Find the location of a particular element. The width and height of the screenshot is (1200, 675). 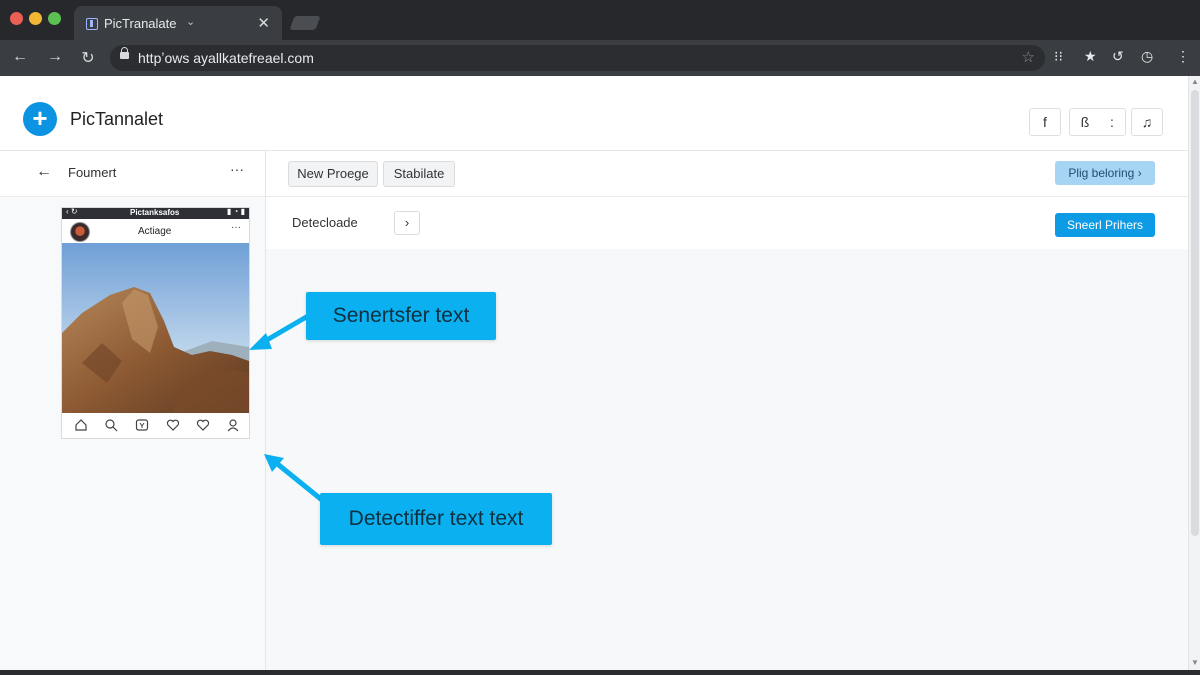

scrollbar: ▲ ▼ is located at coordinates (1194, 373).